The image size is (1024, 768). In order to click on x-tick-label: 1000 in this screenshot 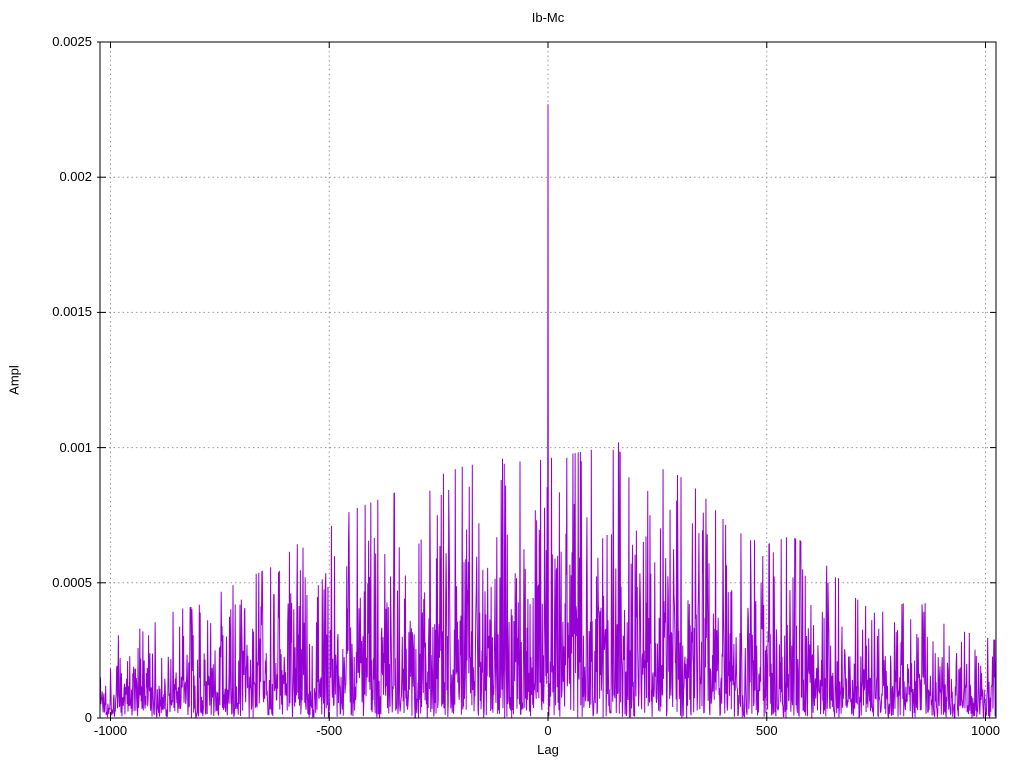, I will do `click(985, 730)`.